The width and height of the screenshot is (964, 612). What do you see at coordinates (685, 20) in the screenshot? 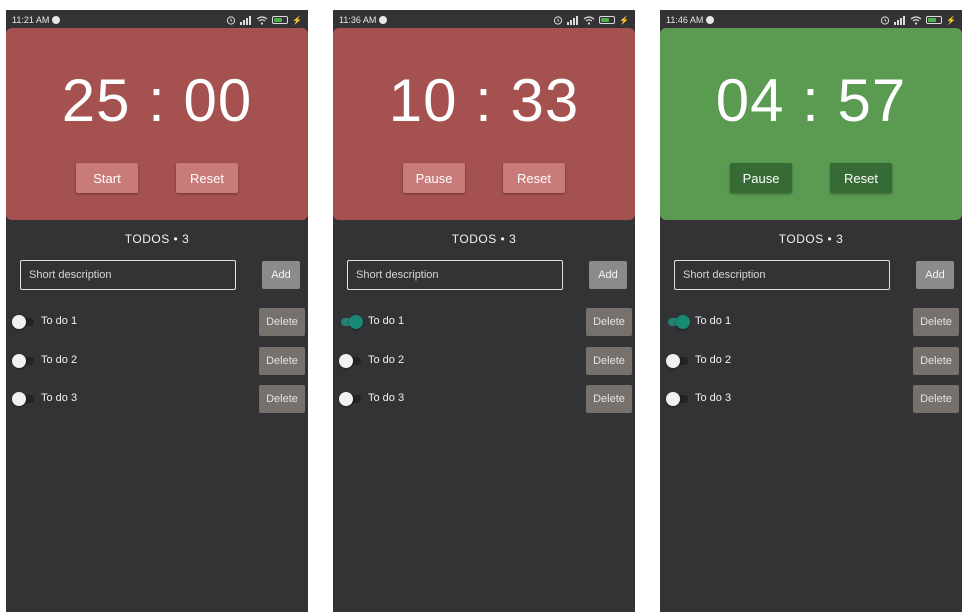
I see `status-time: 11:46 AM` at bounding box center [685, 20].